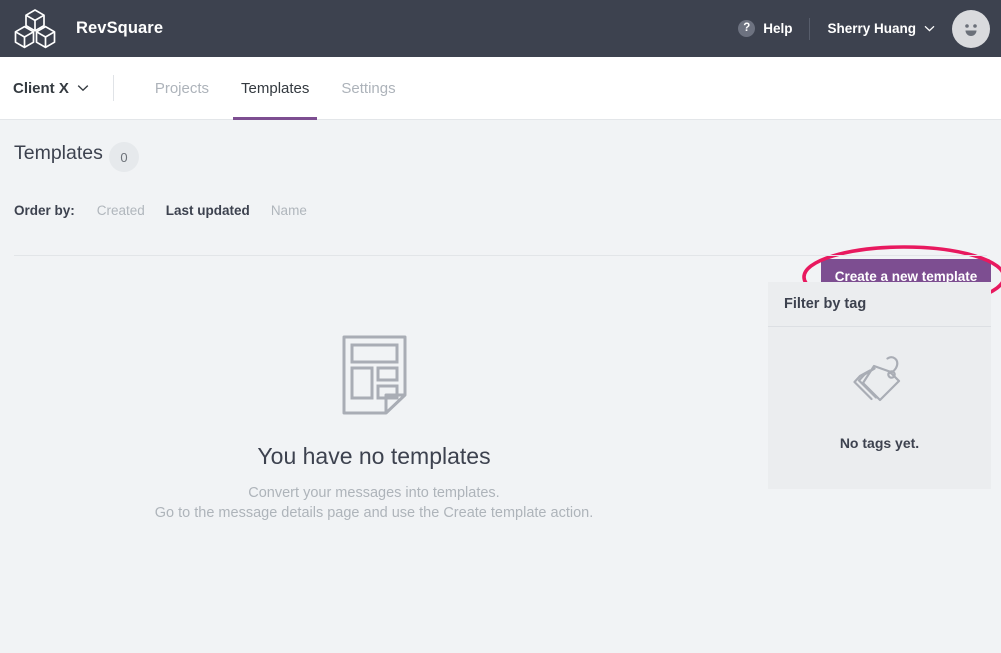 This screenshot has width=1001, height=653. I want to click on client-selector: Client X, so click(44, 88).